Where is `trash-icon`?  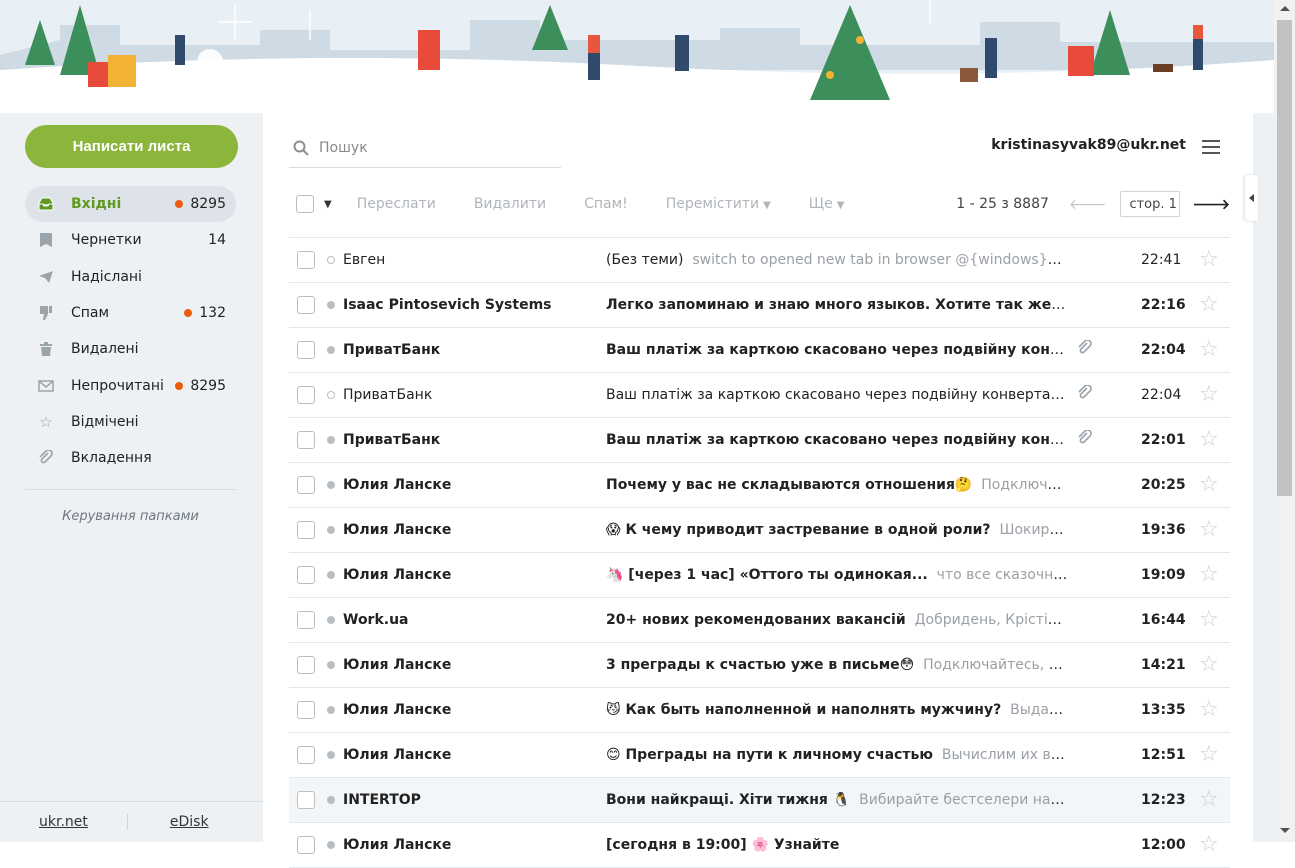
trash-icon is located at coordinates (46, 349).